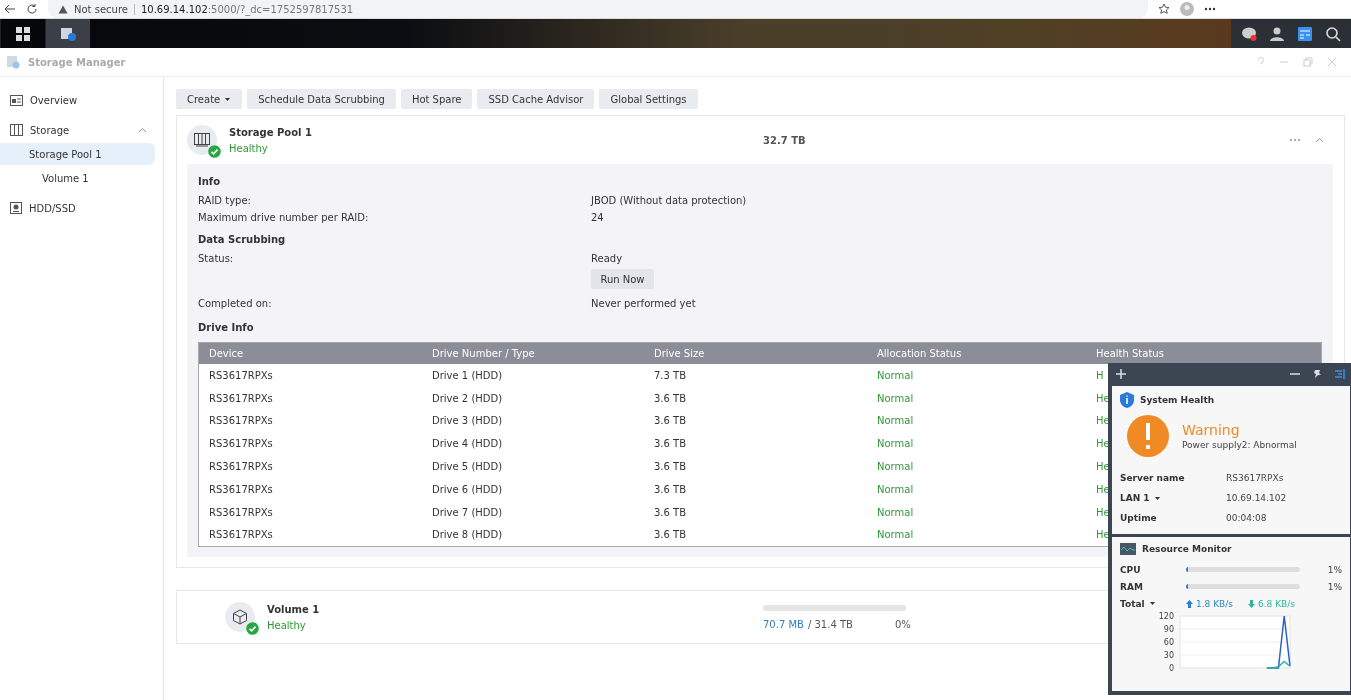  Describe the element at coordinates (1249, 33) in the screenshot. I see `chat-icon` at that location.